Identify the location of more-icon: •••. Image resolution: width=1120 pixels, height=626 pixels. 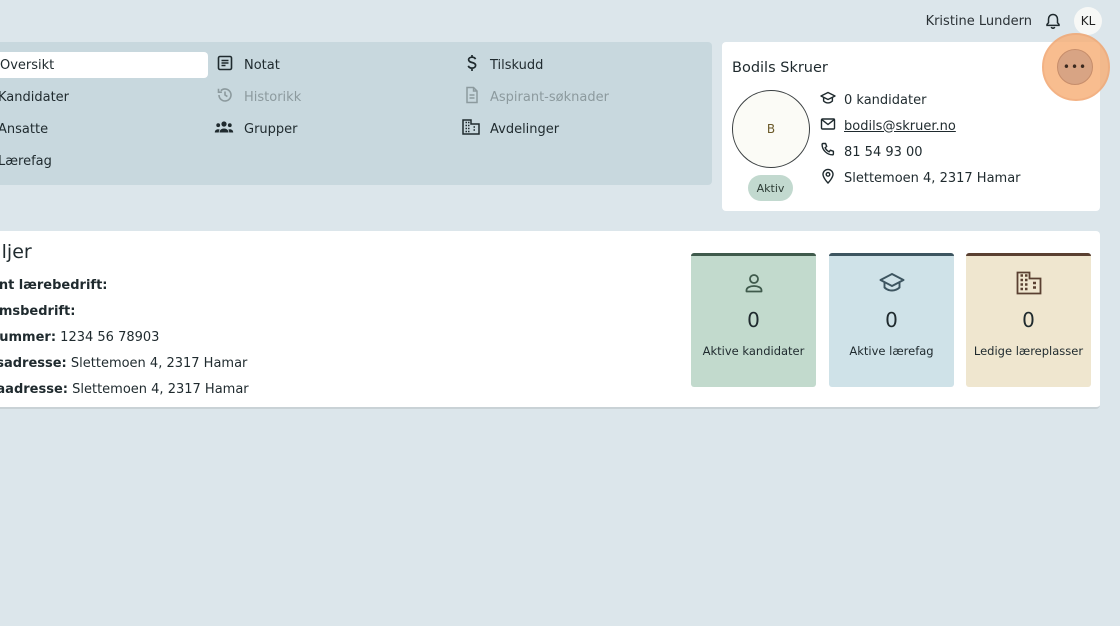
(1075, 67).